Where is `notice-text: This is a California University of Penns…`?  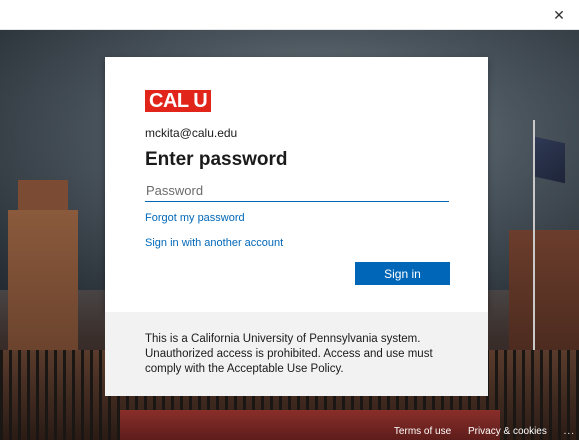 notice-text: This is a California University of Penns… is located at coordinates (289, 354).